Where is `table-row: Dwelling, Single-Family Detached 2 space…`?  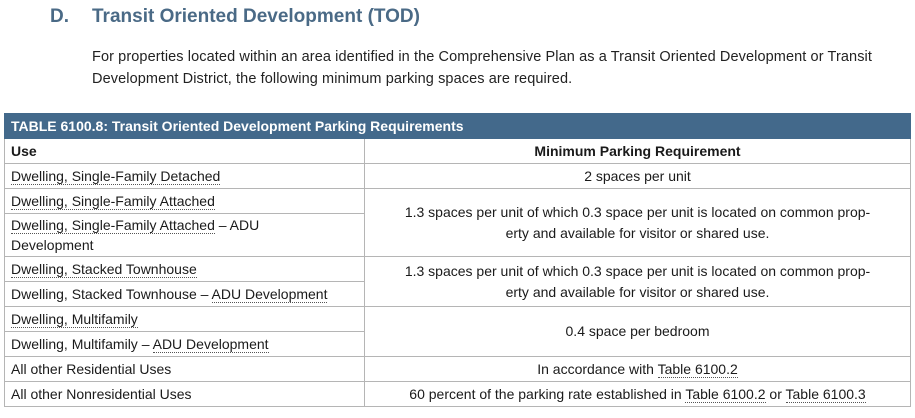 table-row: Dwelling, Single-Family Detached 2 space… is located at coordinates (458, 176).